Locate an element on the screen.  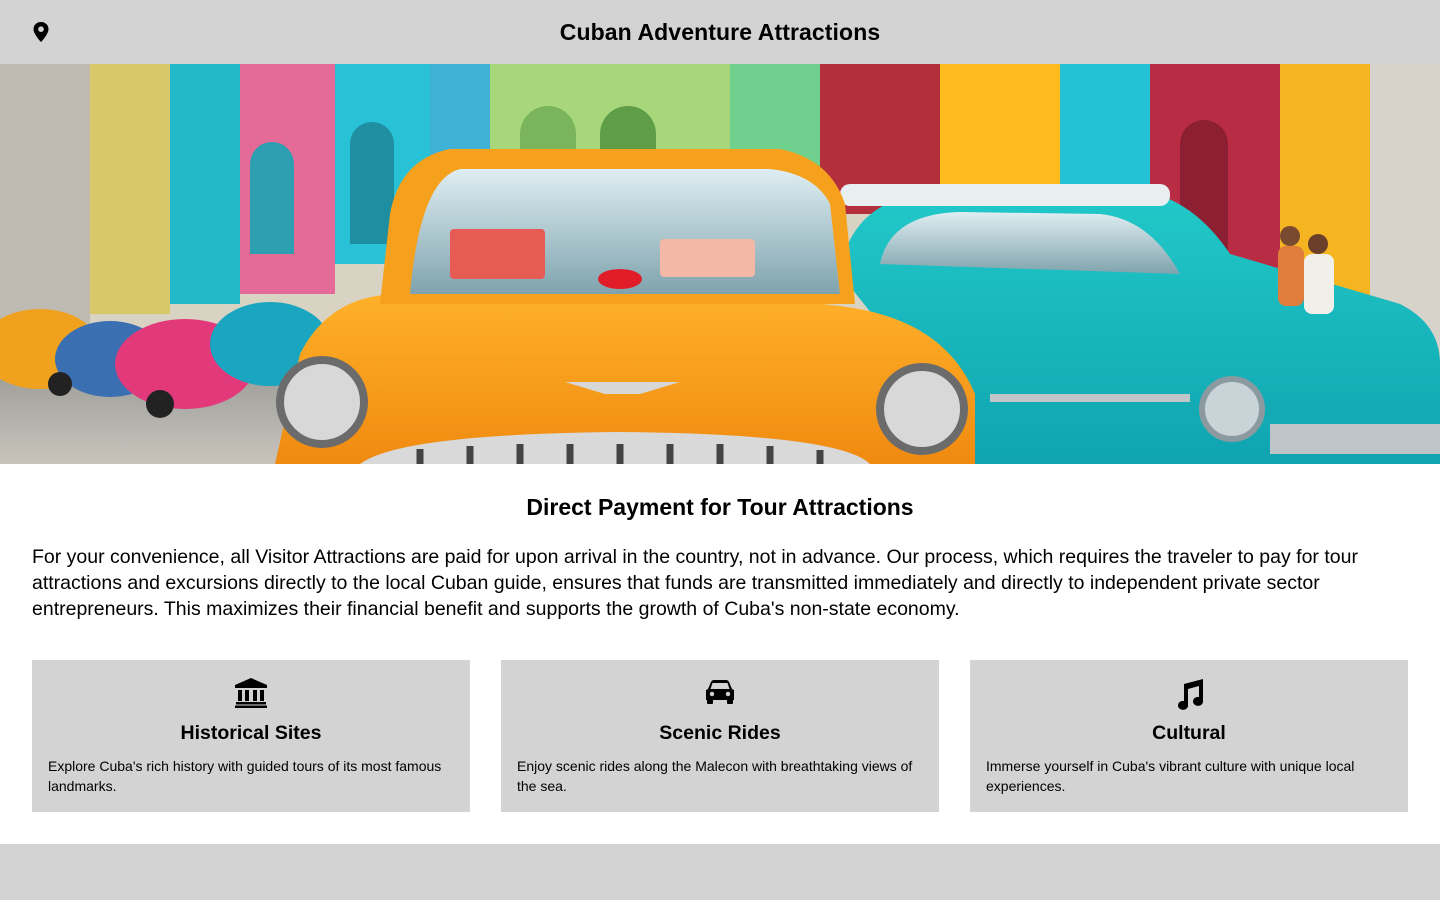
card-title: Historical Sites is located at coordinates (251, 733).